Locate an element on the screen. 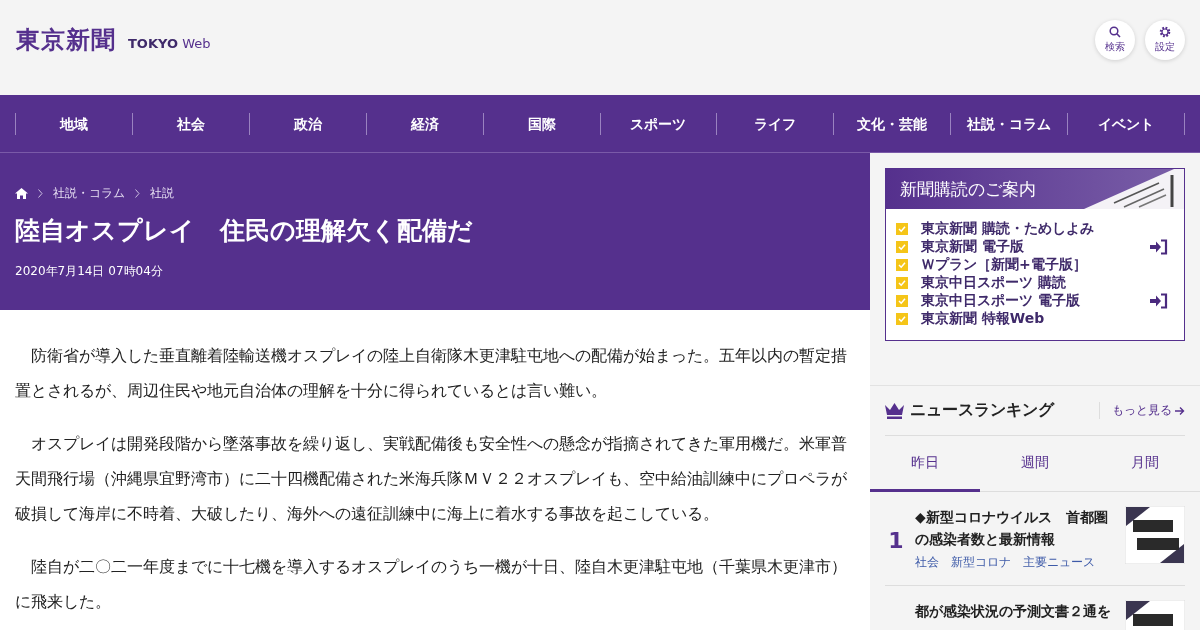 This screenshot has height=630, width=1200. subscription-link: 東京新聞 購読・ためしよみ is located at coordinates (1007, 229).